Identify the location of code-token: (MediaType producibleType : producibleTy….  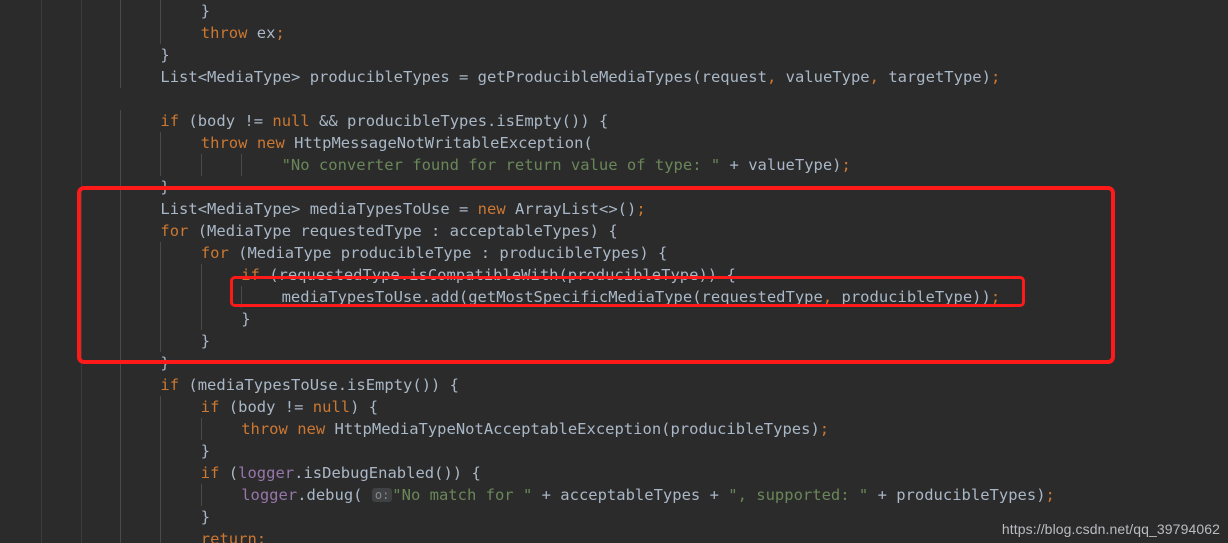
(448, 253).